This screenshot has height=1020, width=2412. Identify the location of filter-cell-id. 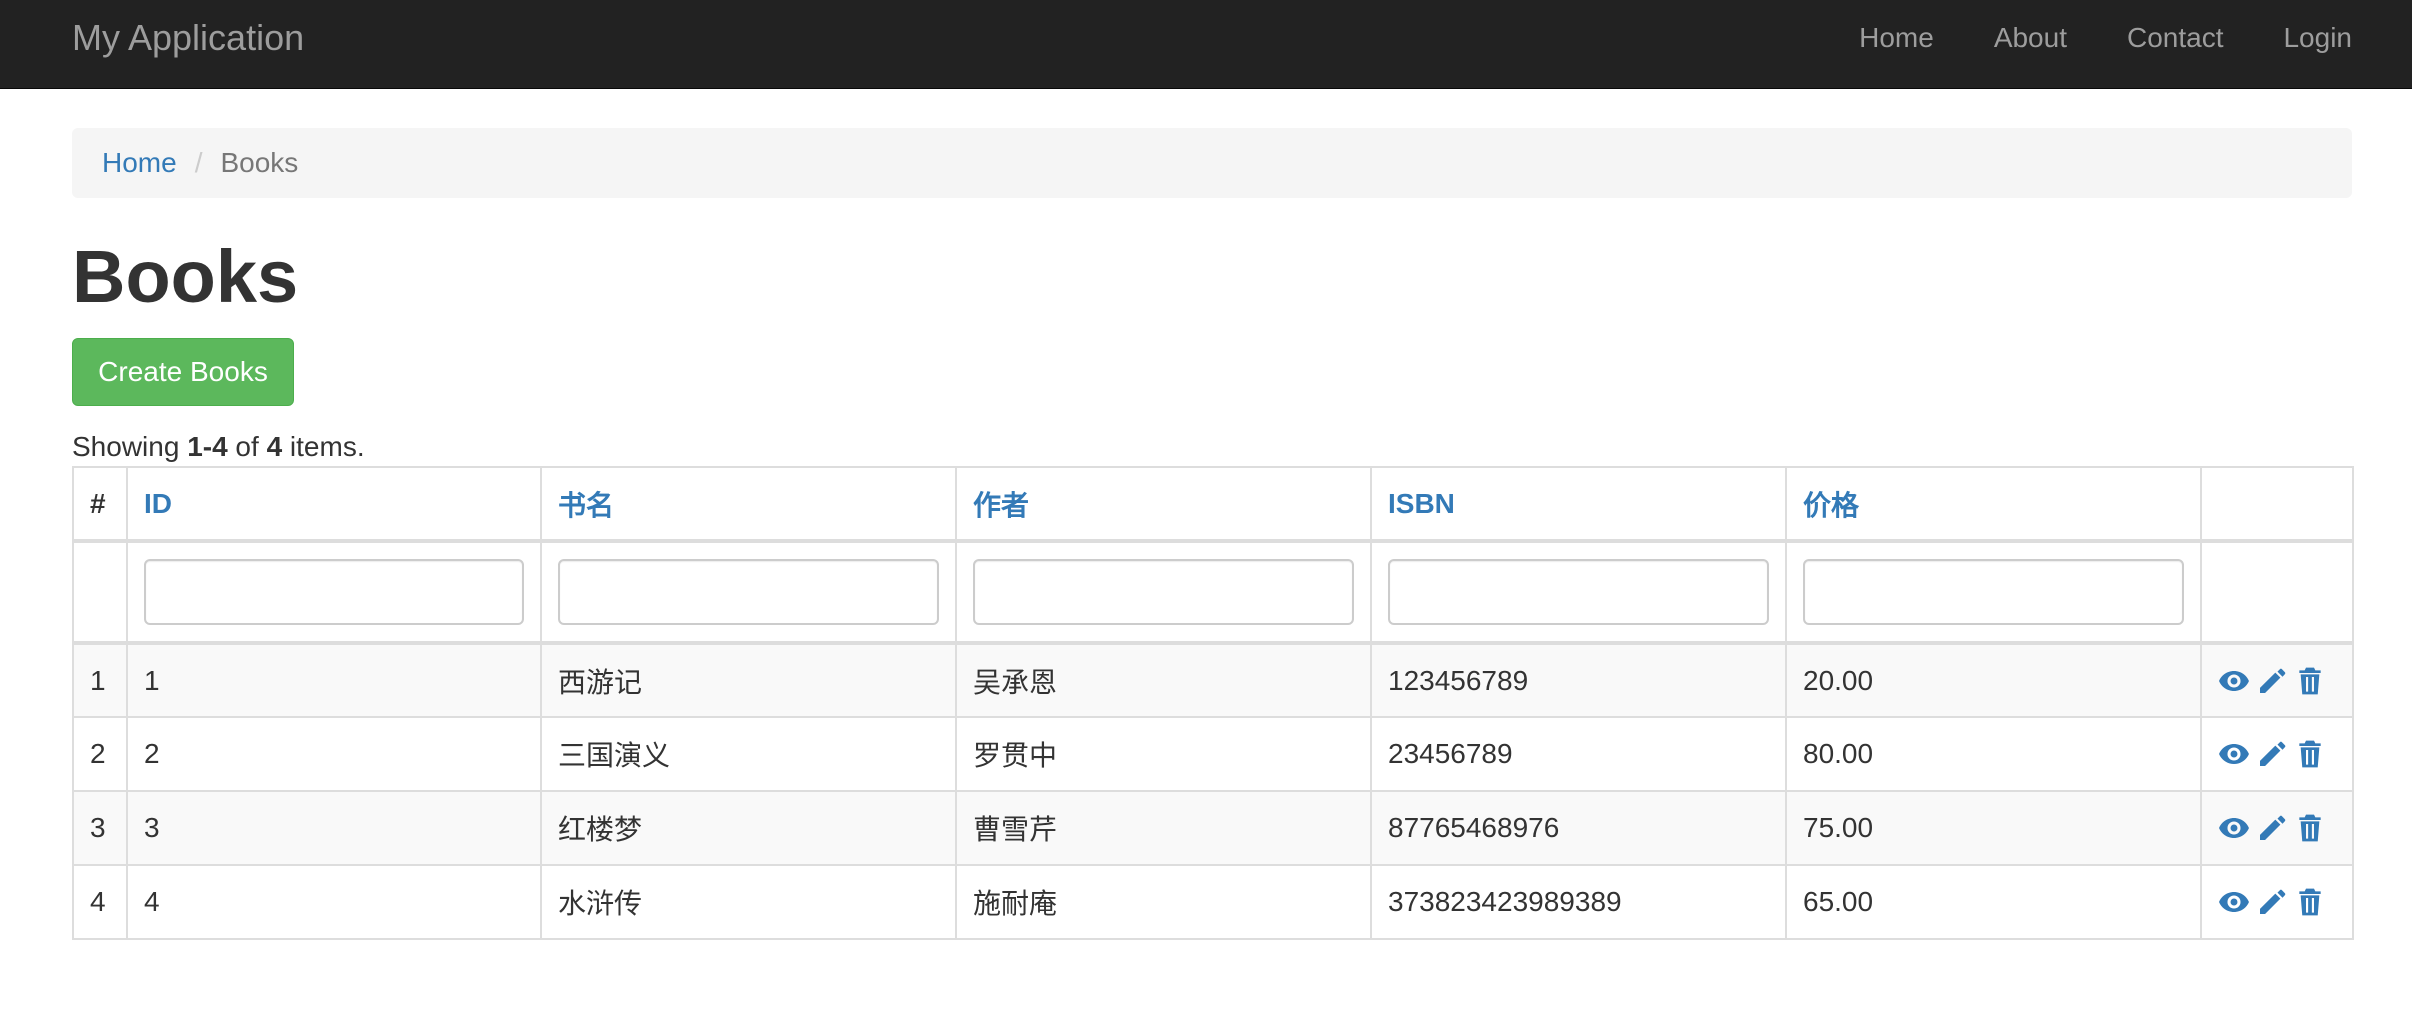
(334, 592).